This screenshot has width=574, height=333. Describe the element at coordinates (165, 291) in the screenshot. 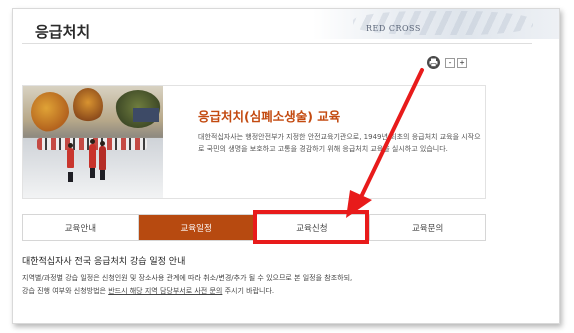

I see `inquiry-emphasis: 반드시 해당 지역 담당부서로 사전 문의` at that location.